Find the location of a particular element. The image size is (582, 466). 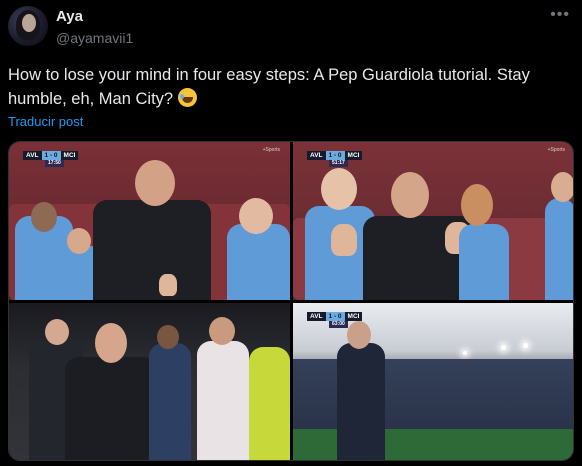

translate-post-link: Traducir post is located at coordinates (45, 121).